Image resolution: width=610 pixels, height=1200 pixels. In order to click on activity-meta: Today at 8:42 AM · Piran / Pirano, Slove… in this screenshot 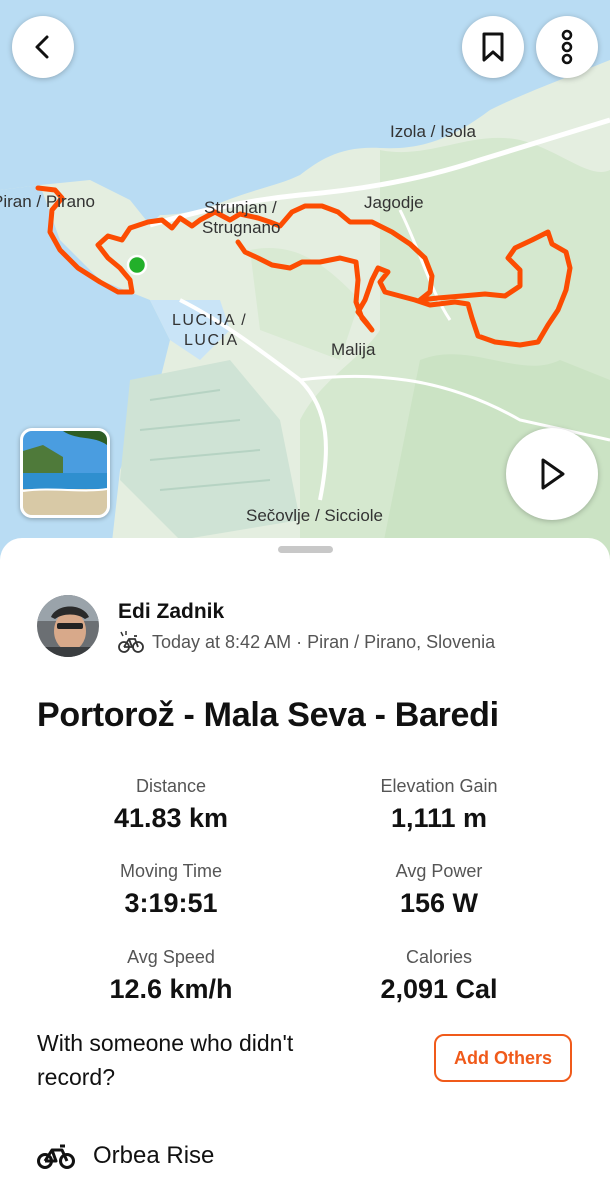, I will do `click(306, 642)`.